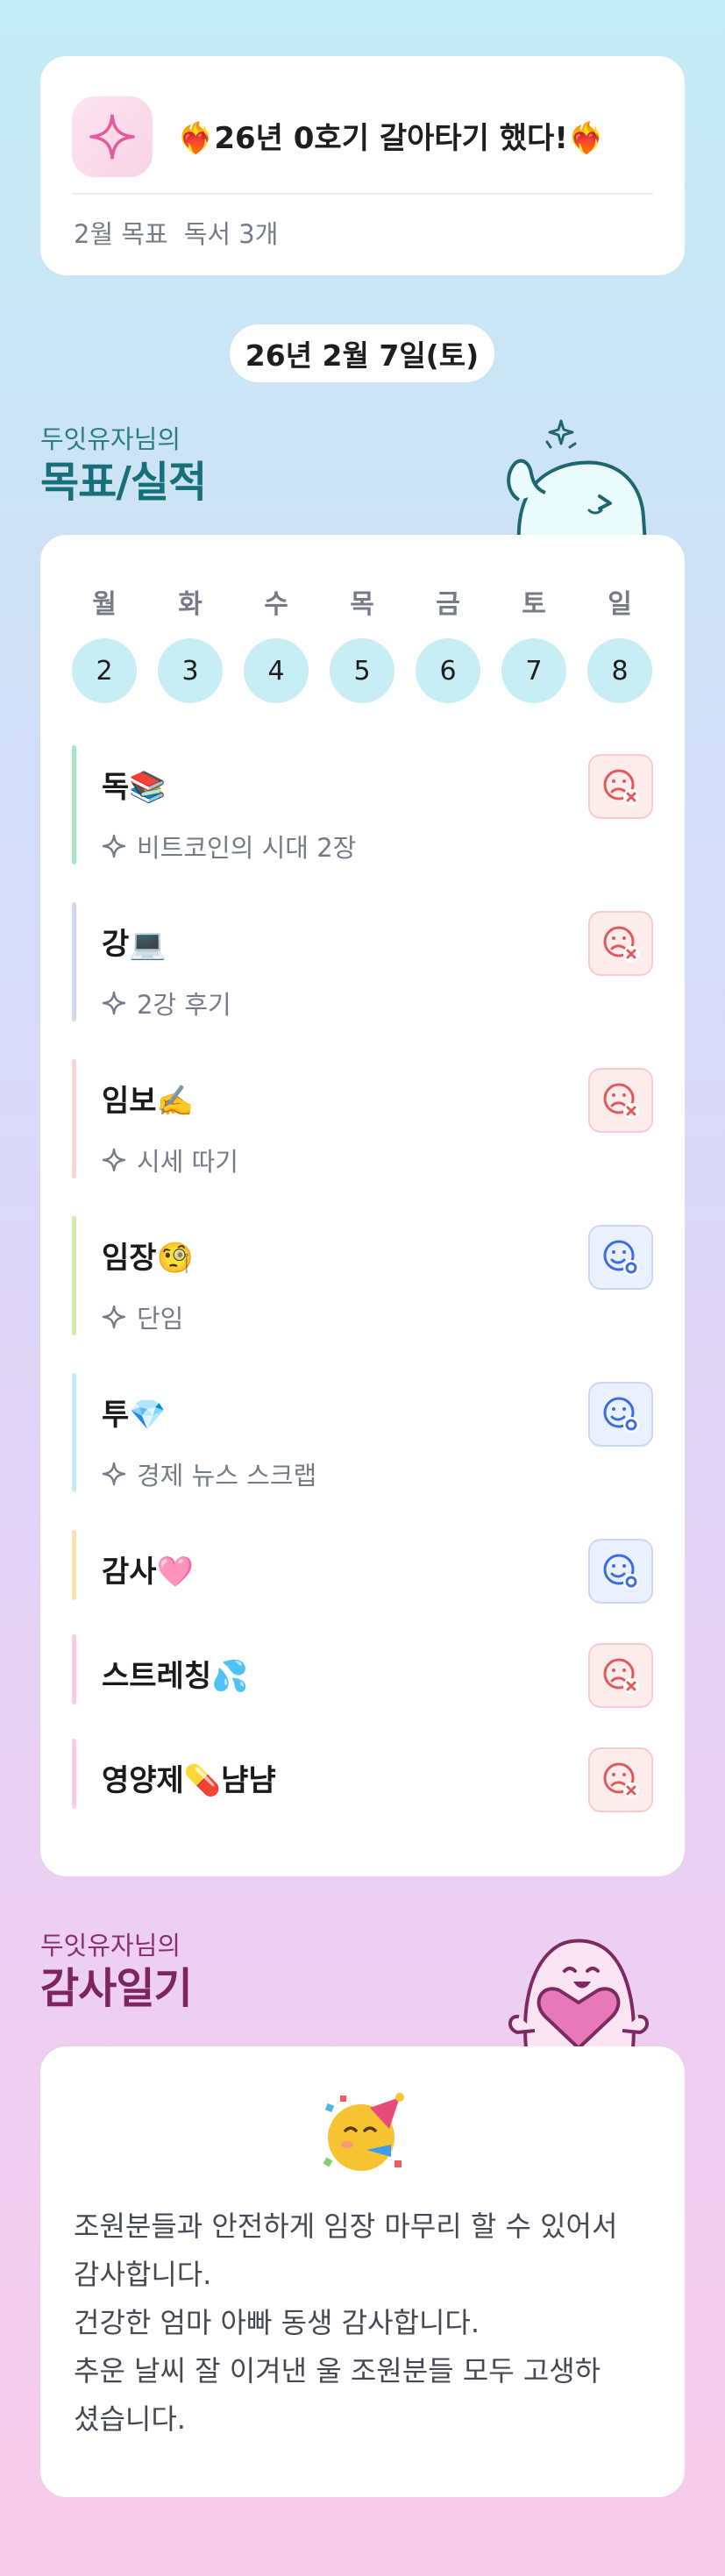  Describe the element at coordinates (362, 961) in the screenshot. I see `goal-item: 강💻 2강 후기` at that location.